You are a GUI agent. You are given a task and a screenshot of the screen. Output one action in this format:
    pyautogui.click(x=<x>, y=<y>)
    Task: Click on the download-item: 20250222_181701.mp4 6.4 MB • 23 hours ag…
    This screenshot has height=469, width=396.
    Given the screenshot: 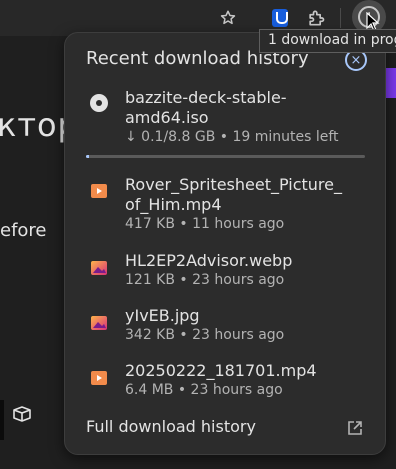 What is the action you would take?
    pyautogui.click(x=226, y=382)
    